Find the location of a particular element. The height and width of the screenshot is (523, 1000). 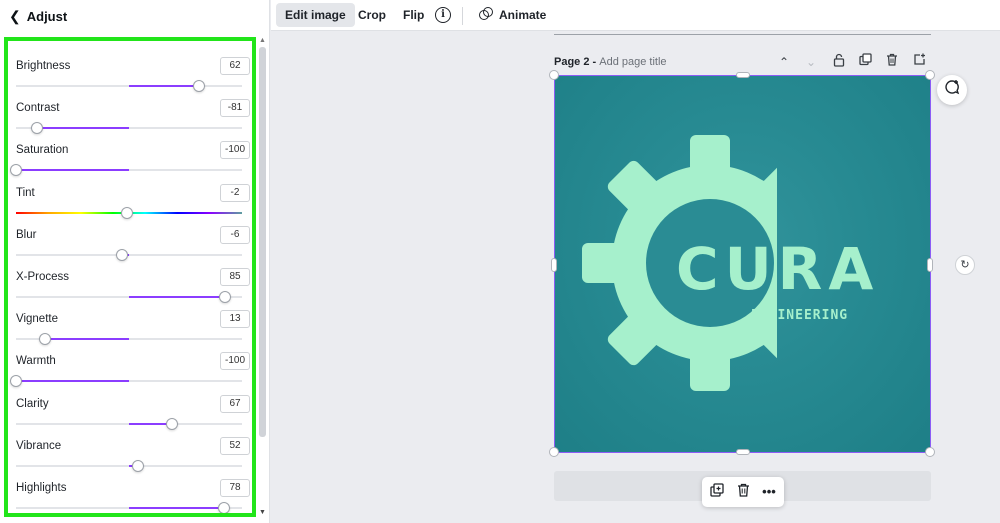

resize-handle-left is located at coordinates (554, 265).